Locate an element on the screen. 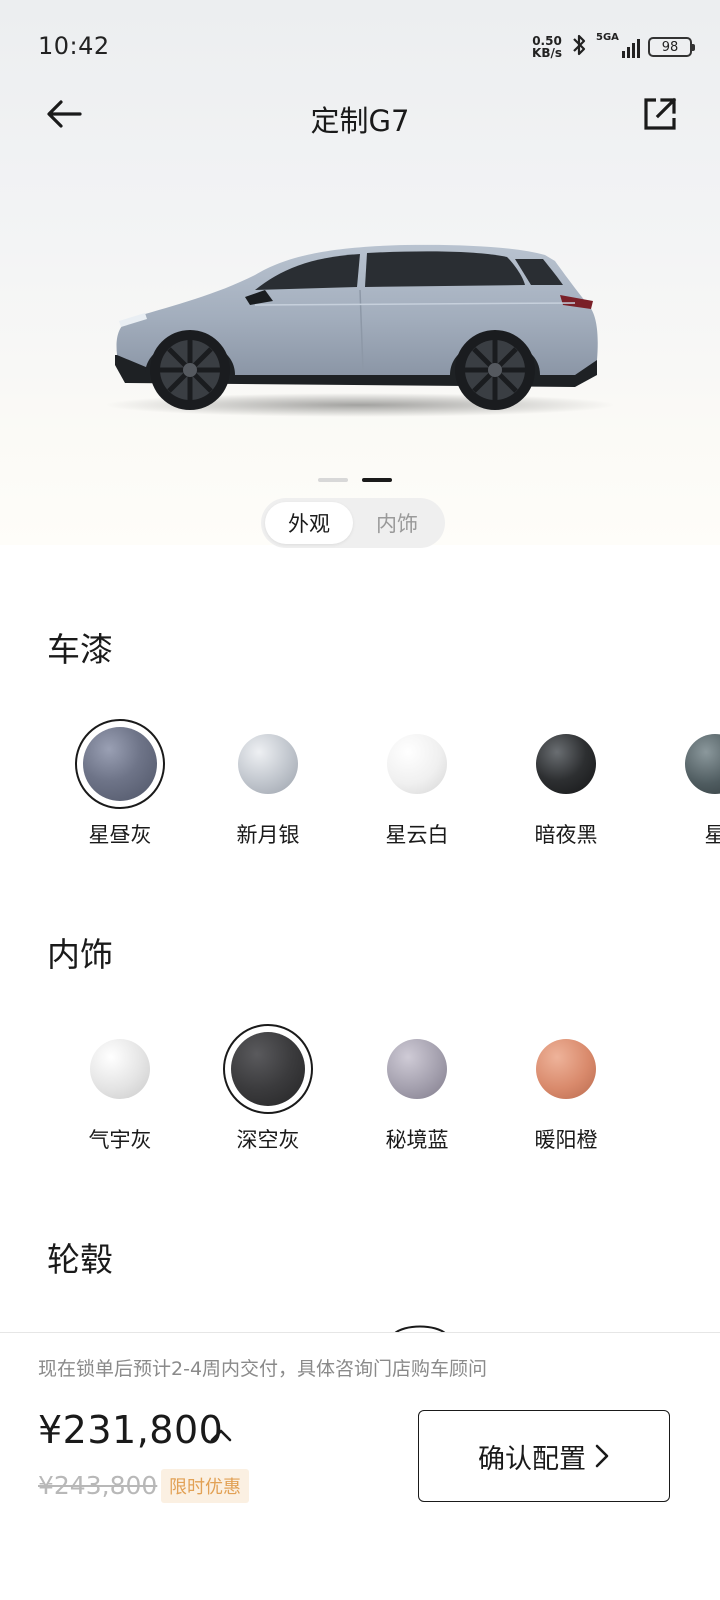 The image size is (720, 1600). wheels-section-title: 轮毂 is located at coordinates (80, 1259).